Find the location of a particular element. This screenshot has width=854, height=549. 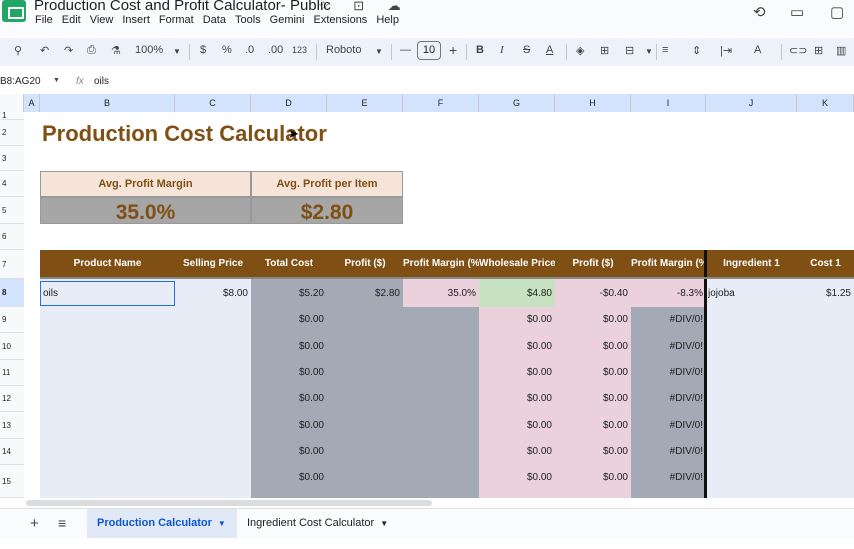

menu-extensions: Extensions is located at coordinates (341, 20).